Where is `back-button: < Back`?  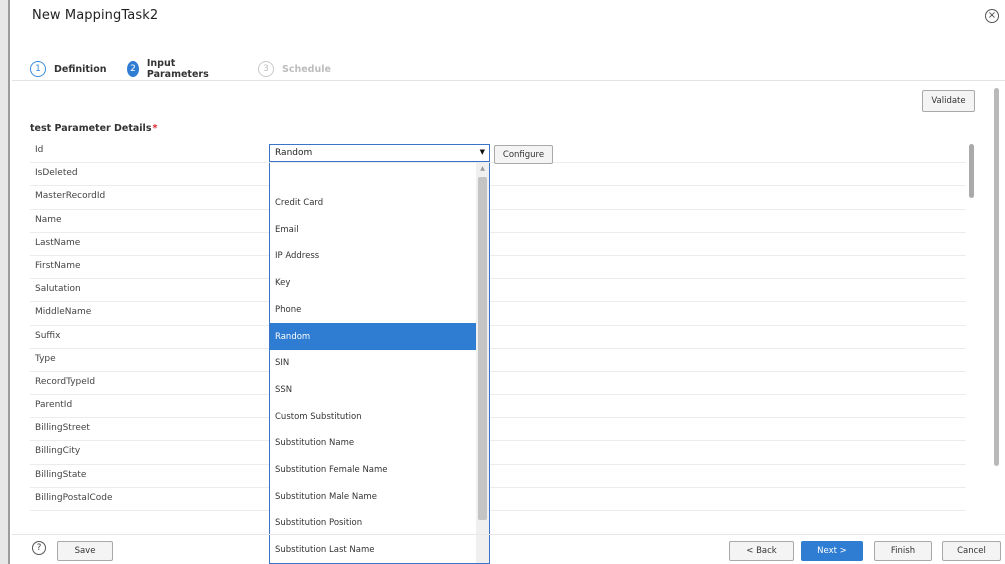
back-button: < Back is located at coordinates (761, 551).